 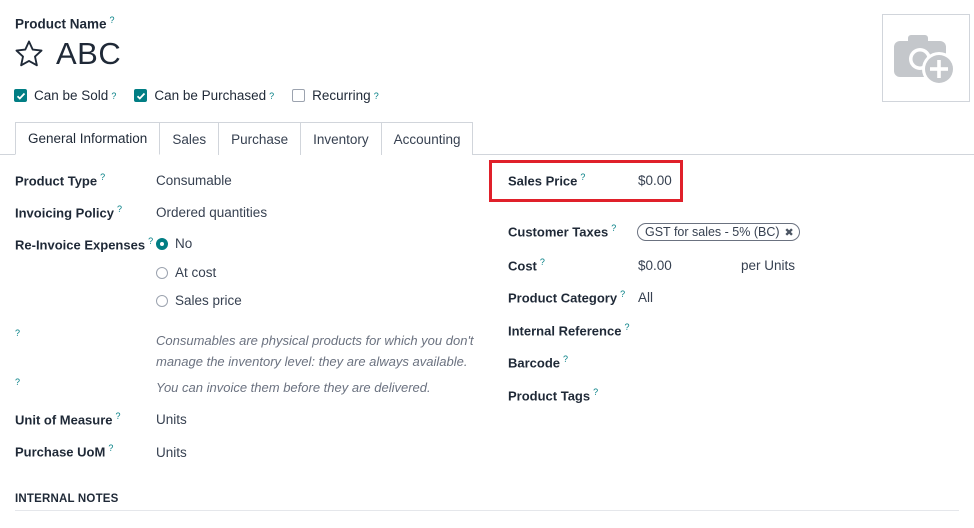 What do you see at coordinates (763, 394) in the screenshot?
I see `product-tags-input` at bounding box center [763, 394].